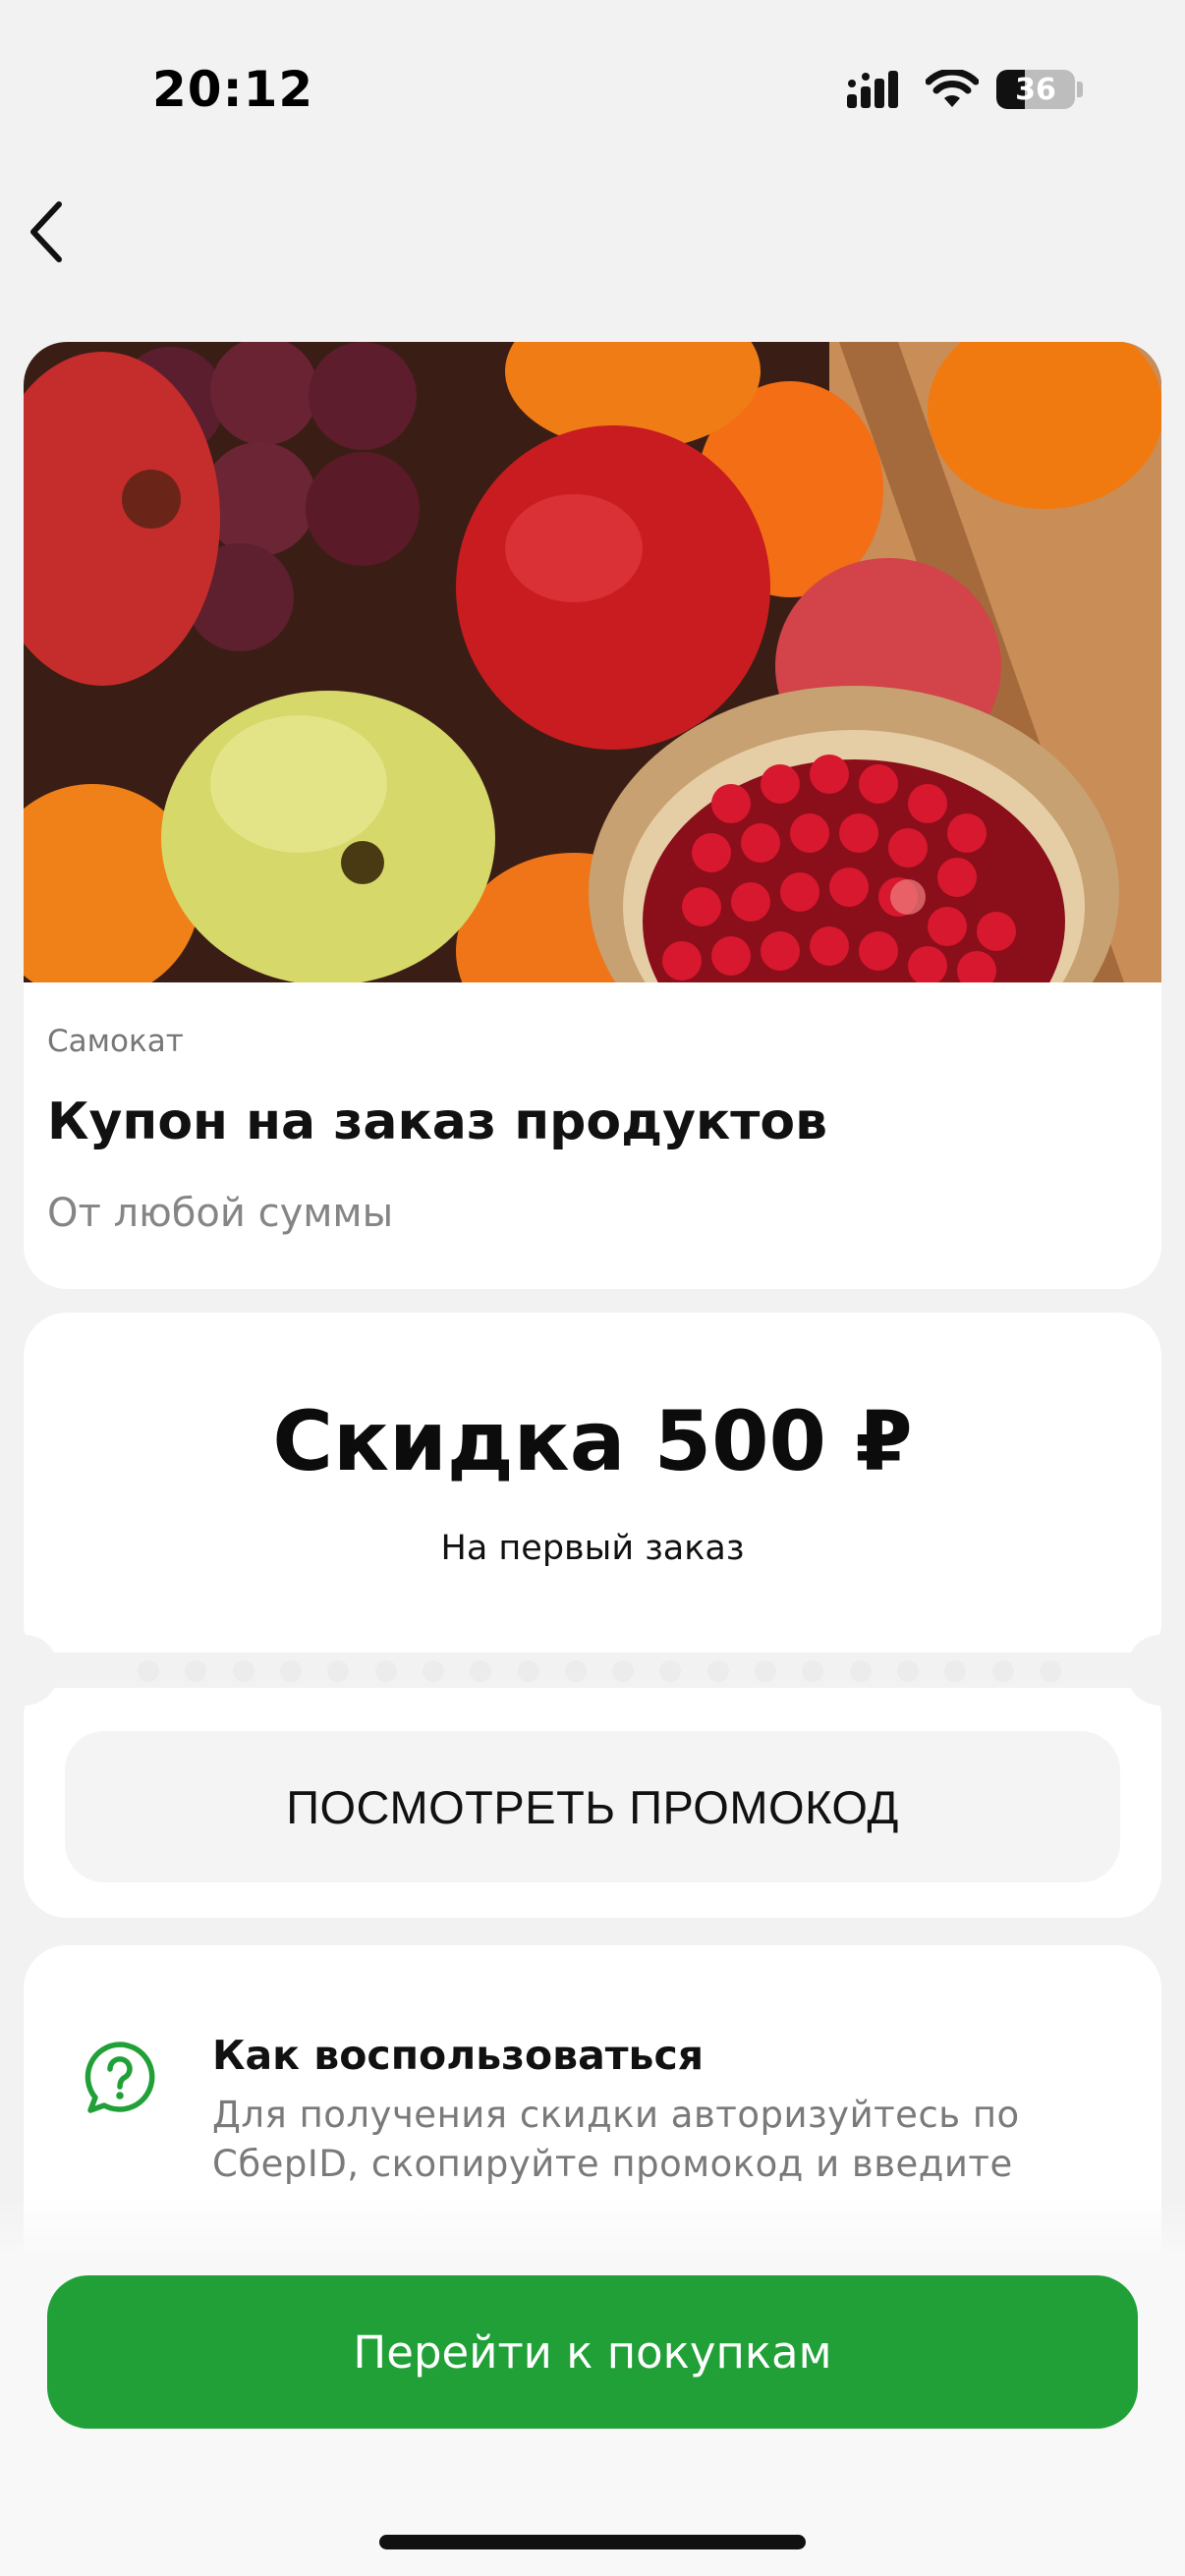 The image size is (1185, 2576). What do you see at coordinates (1155, 1670) in the screenshot?
I see `coupon-notch-right` at bounding box center [1155, 1670].